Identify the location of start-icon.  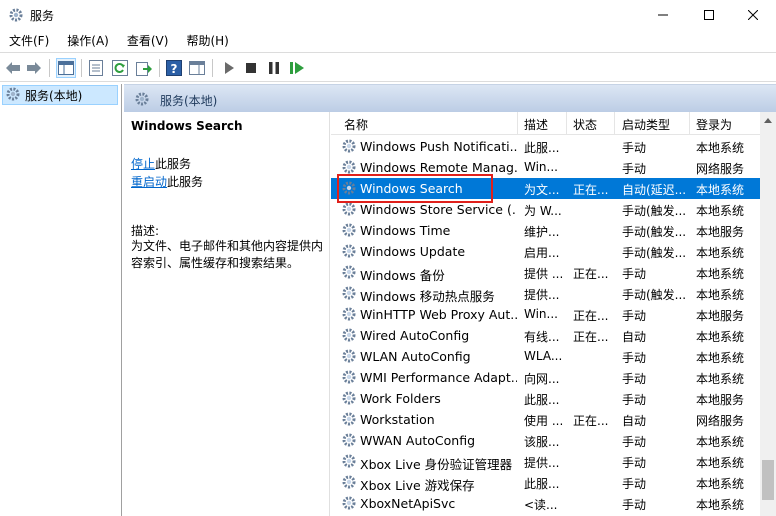
(229, 68).